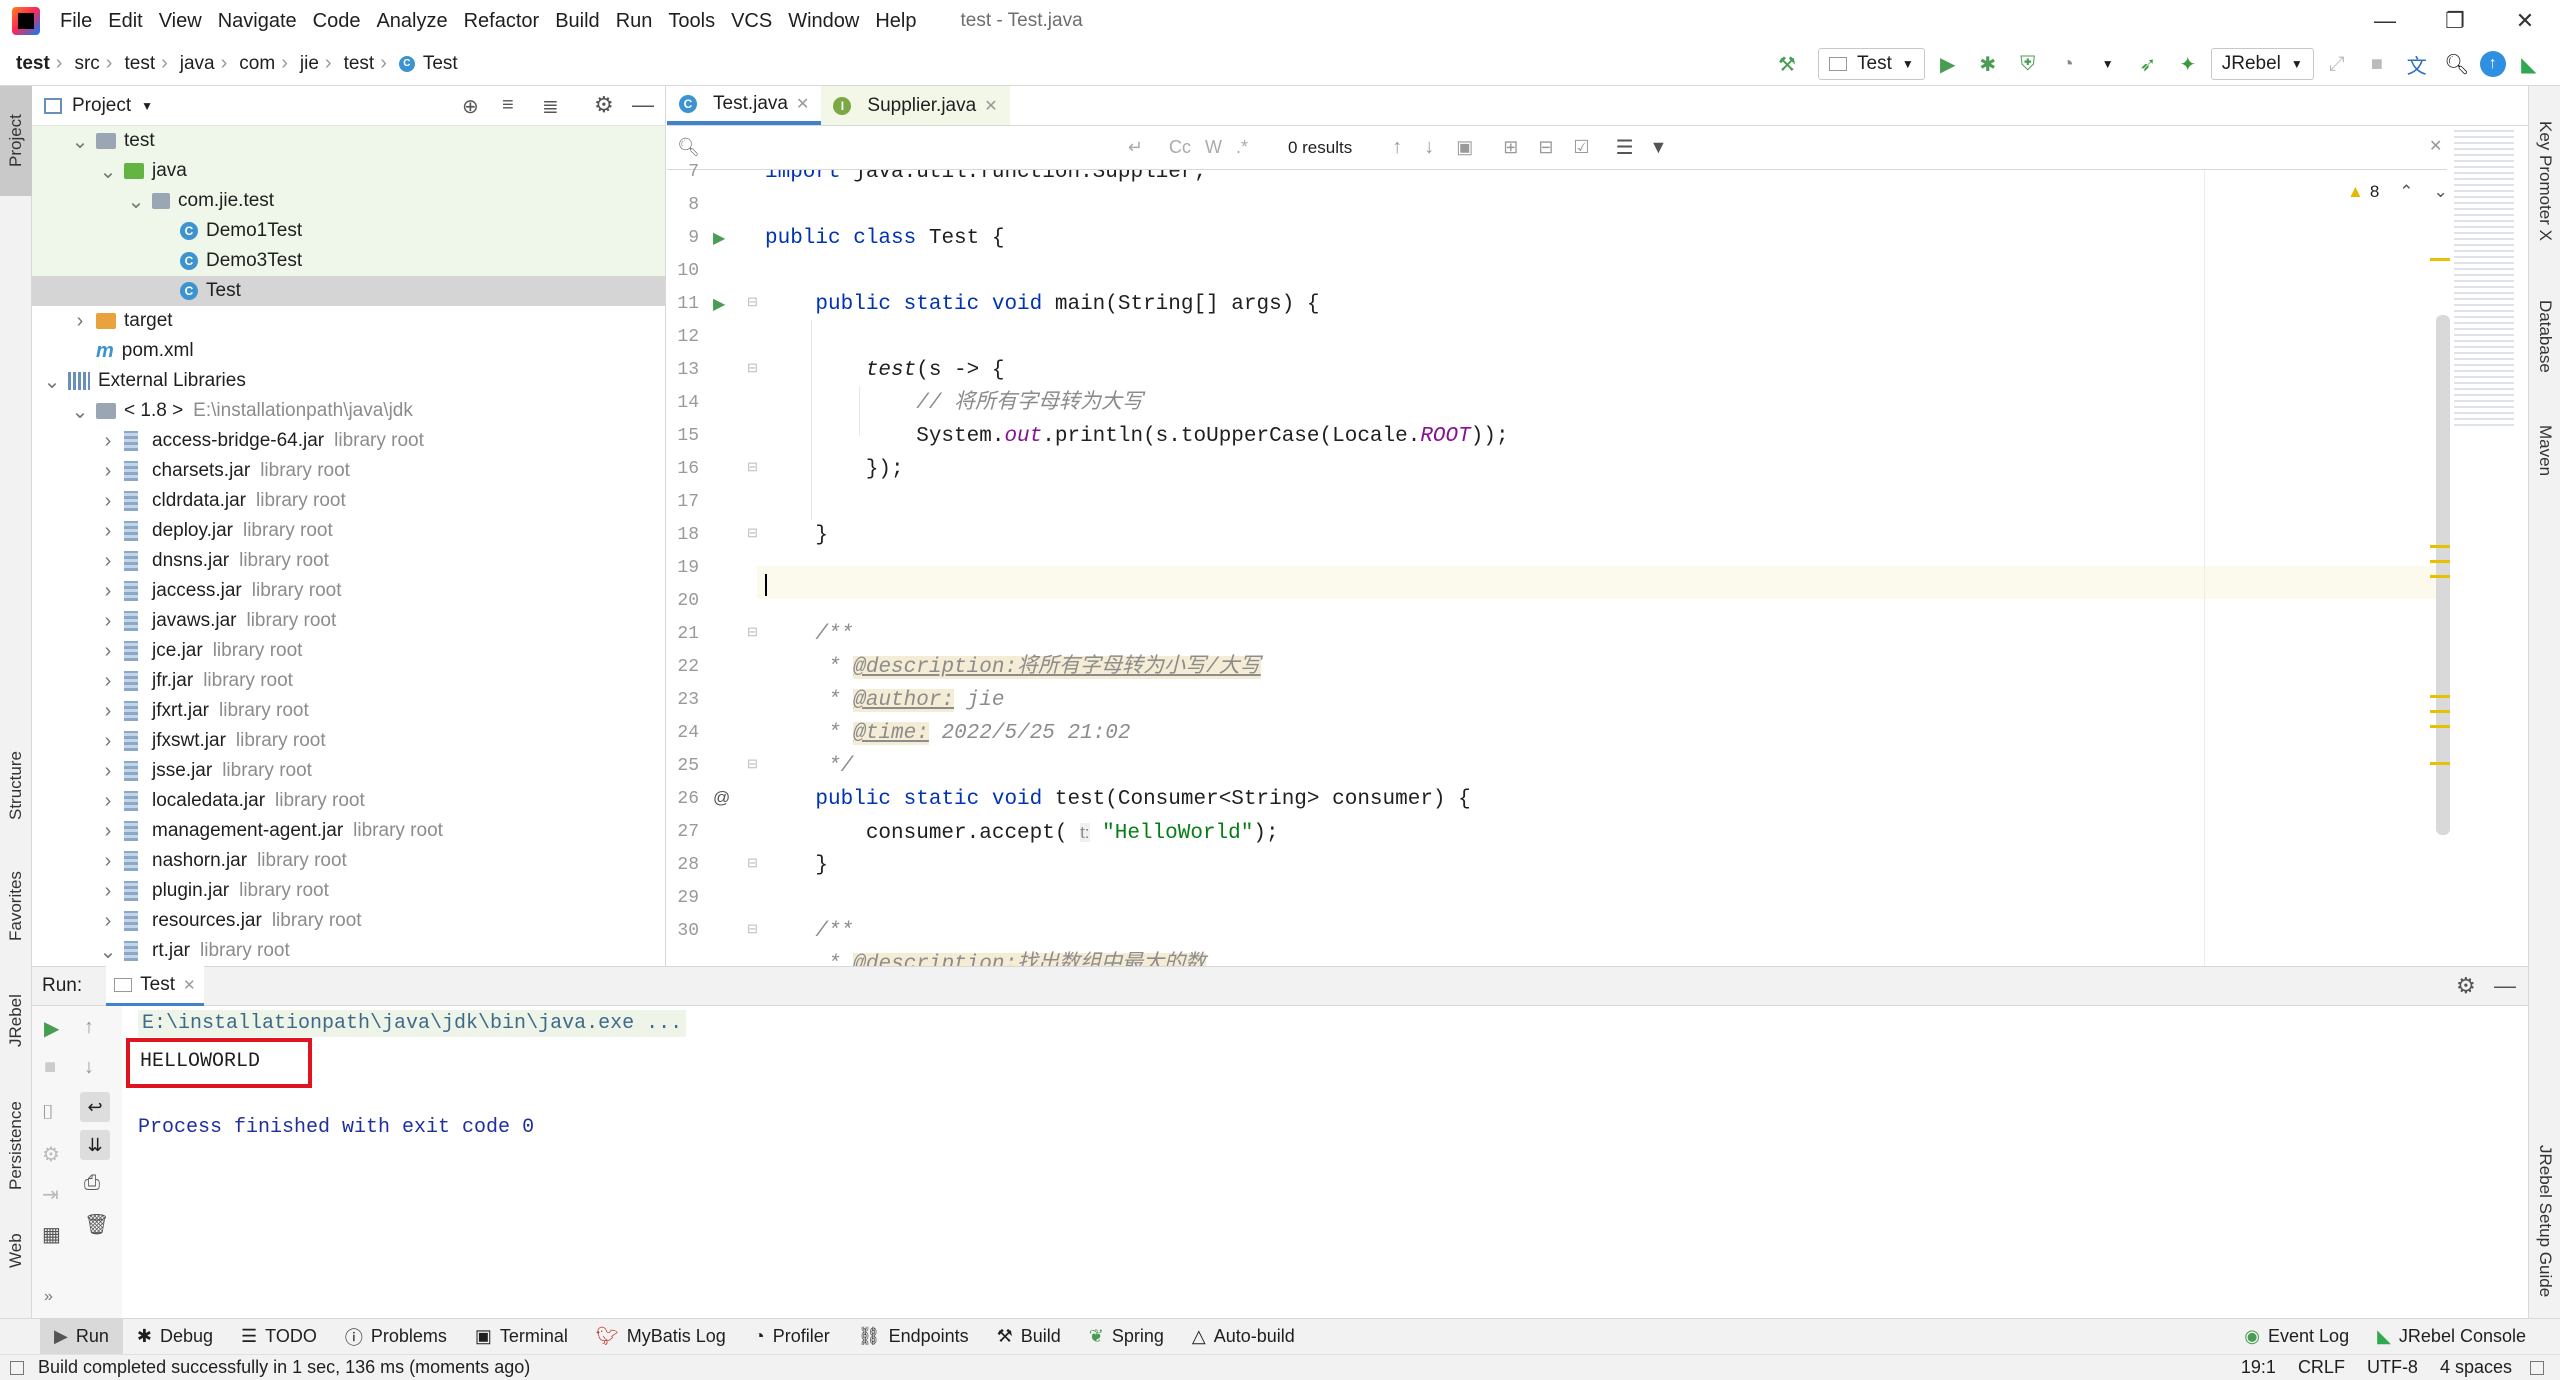  Describe the element at coordinates (2544, 181) in the screenshot. I see `key-promoter-tool-button: Key Promoter X` at that location.